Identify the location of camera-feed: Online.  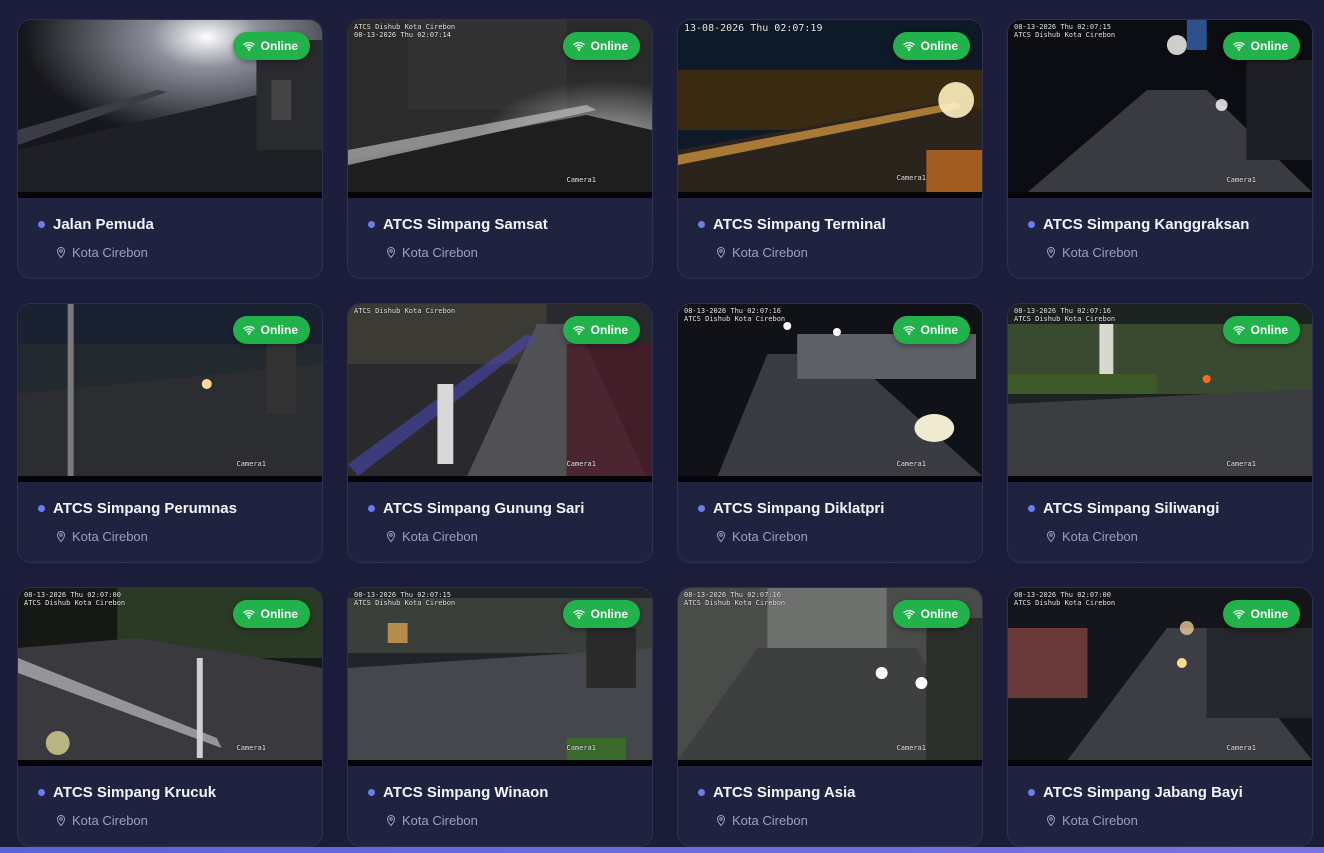
(170, 109).